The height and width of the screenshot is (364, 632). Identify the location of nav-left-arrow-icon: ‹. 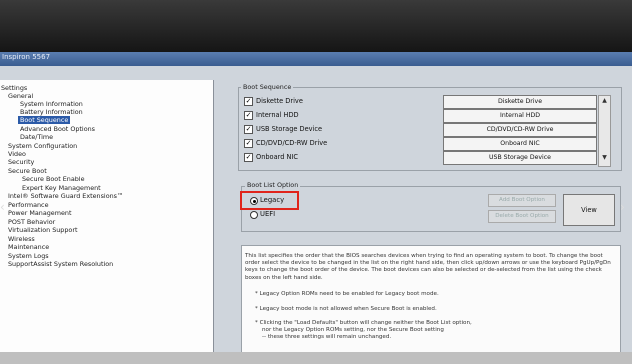
(2, 207).